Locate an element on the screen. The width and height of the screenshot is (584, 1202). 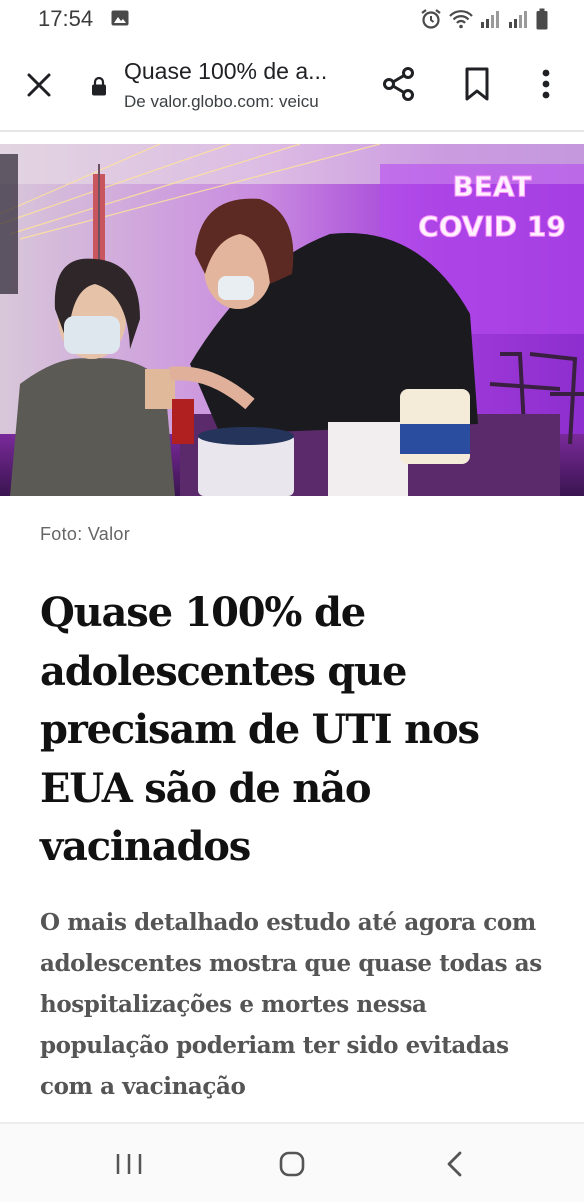
more-icon is located at coordinates (546, 84).